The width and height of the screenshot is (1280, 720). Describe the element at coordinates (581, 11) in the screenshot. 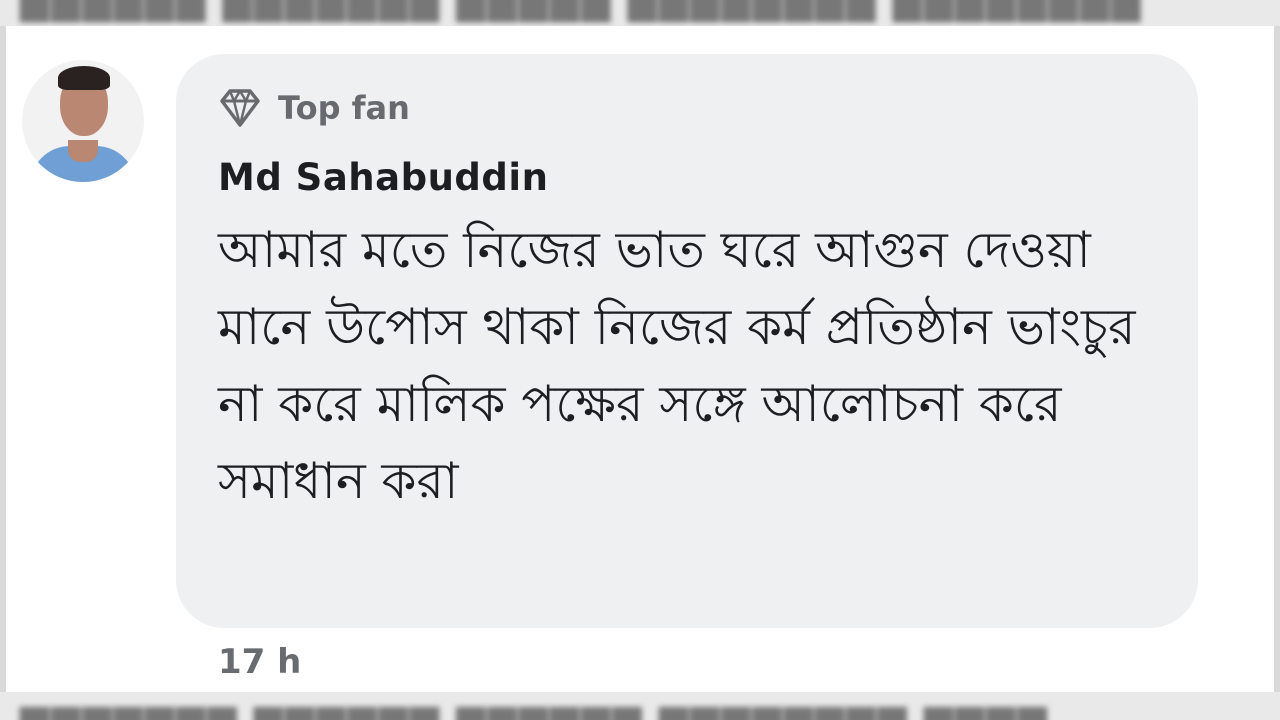

I see `background-blur-text: ▆▆▆▆▆▆ ▆▆▆▆▆▆▆ ▆▆▆▆▆ ▆▆▆▆▆▆▆▆ ▆▆▆▆▆▆▆▆` at that location.